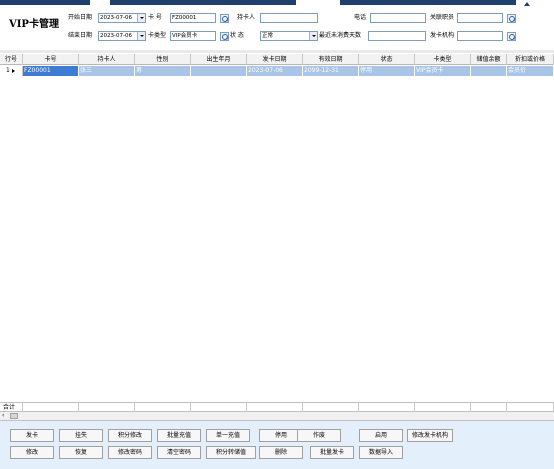 This screenshot has height=469, width=554. I want to click on start-date-value: 2023-07-06, so click(116, 18).